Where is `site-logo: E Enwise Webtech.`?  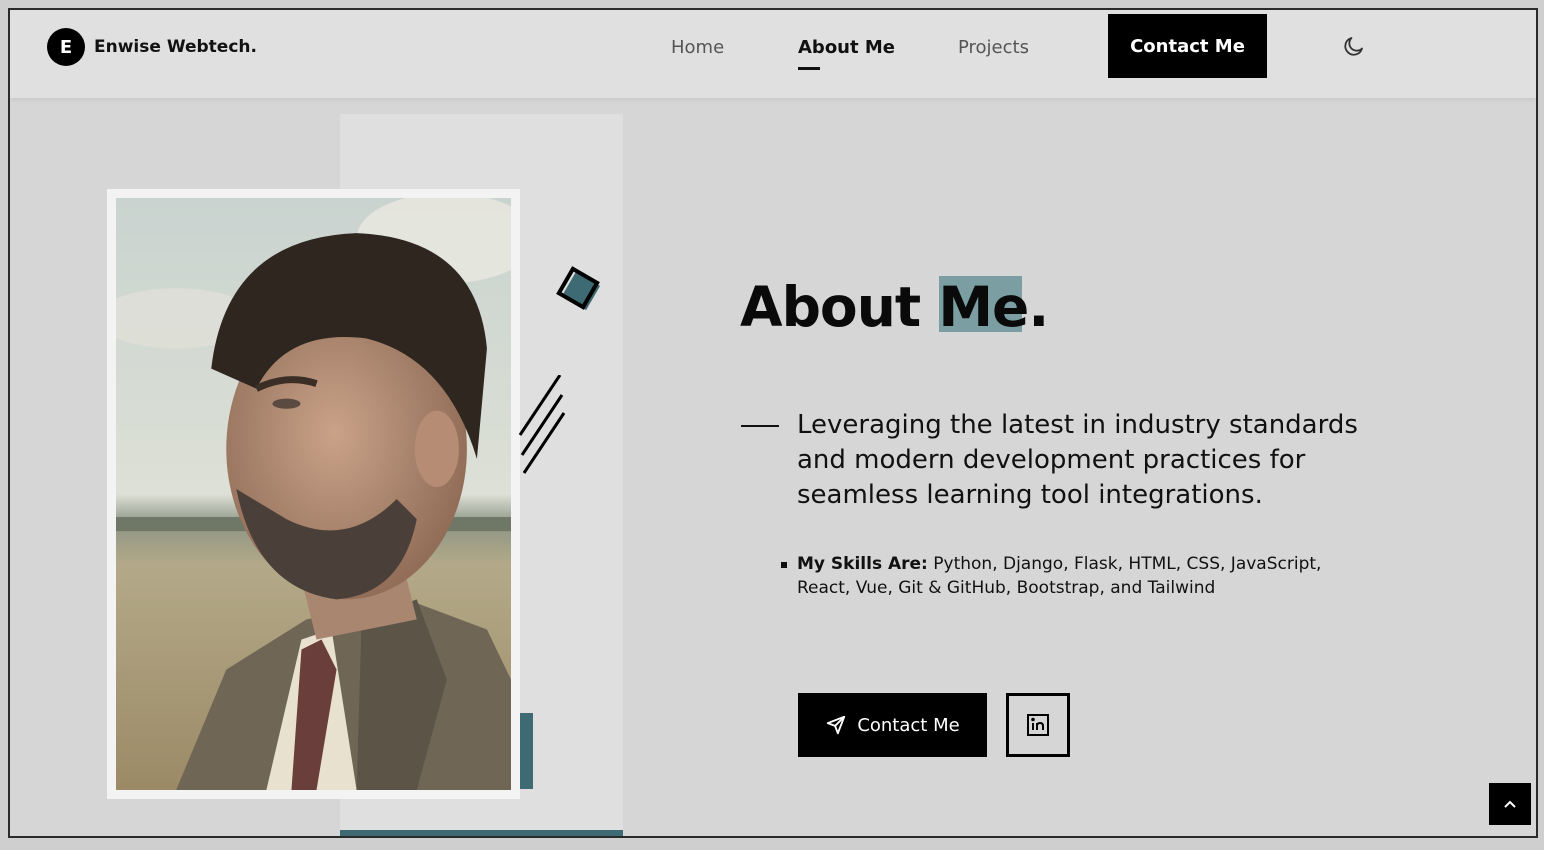
site-logo: E Enwise Webtech. is located at coordinates (152, 47).